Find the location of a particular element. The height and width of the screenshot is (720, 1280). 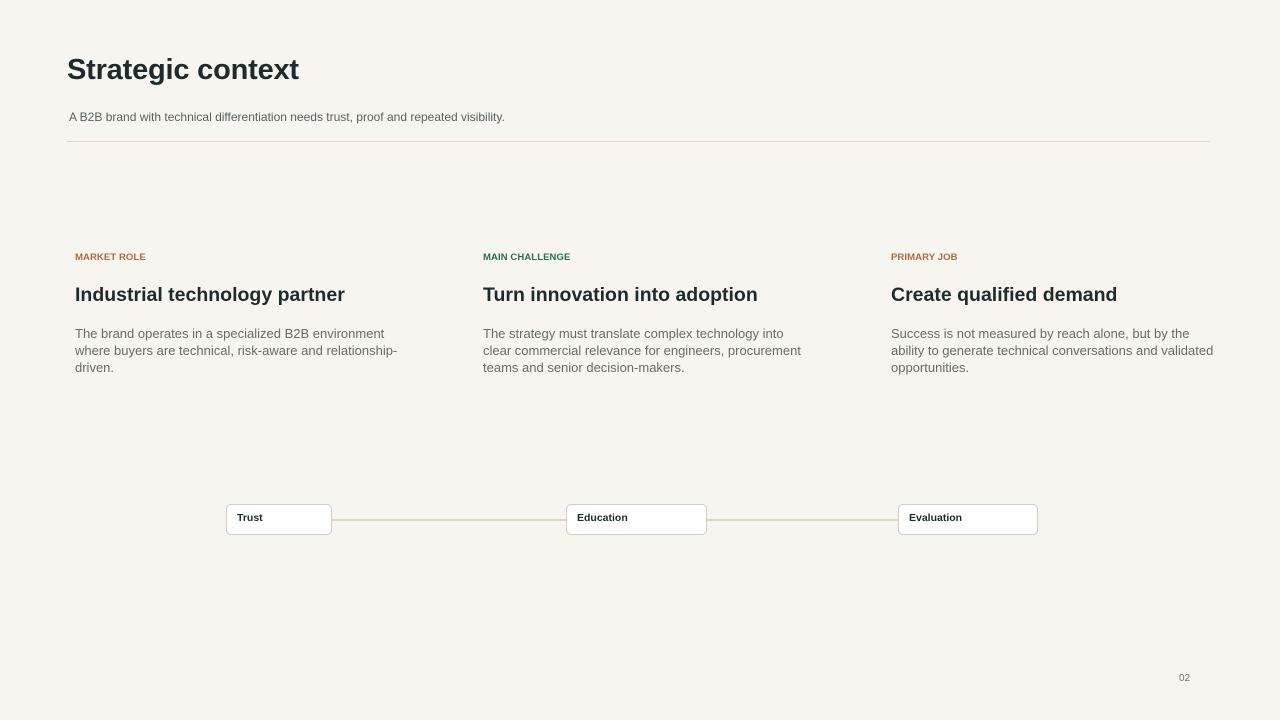

page-number: 02 is located at coordinates (1185, 678).